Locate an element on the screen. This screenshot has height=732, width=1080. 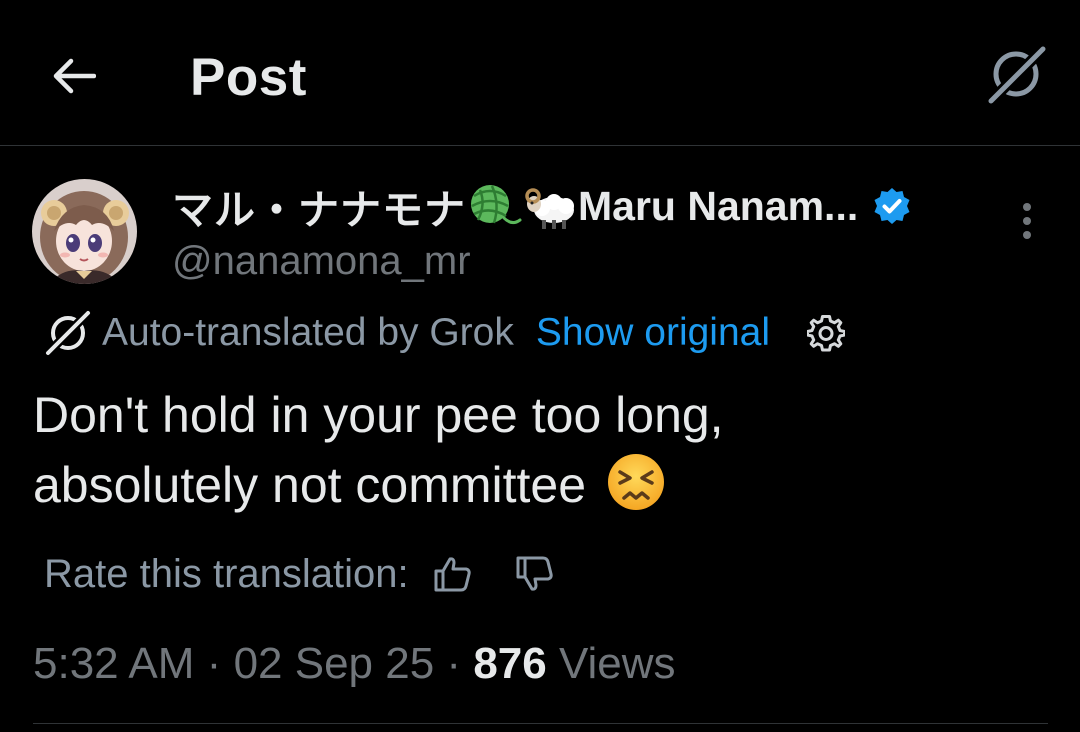
avatar-image is located at coordinates (84, 231).